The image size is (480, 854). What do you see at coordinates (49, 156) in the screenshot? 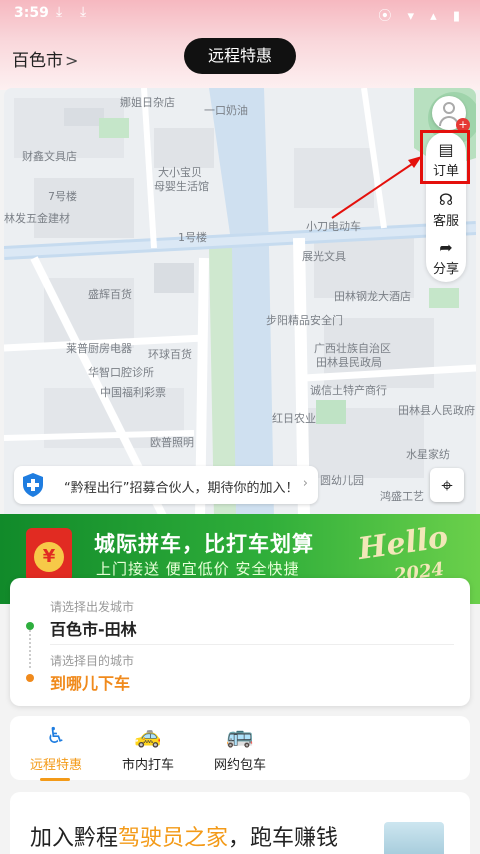
I see `map-label: 财鑫文具店` at bounding box center [49, 156].